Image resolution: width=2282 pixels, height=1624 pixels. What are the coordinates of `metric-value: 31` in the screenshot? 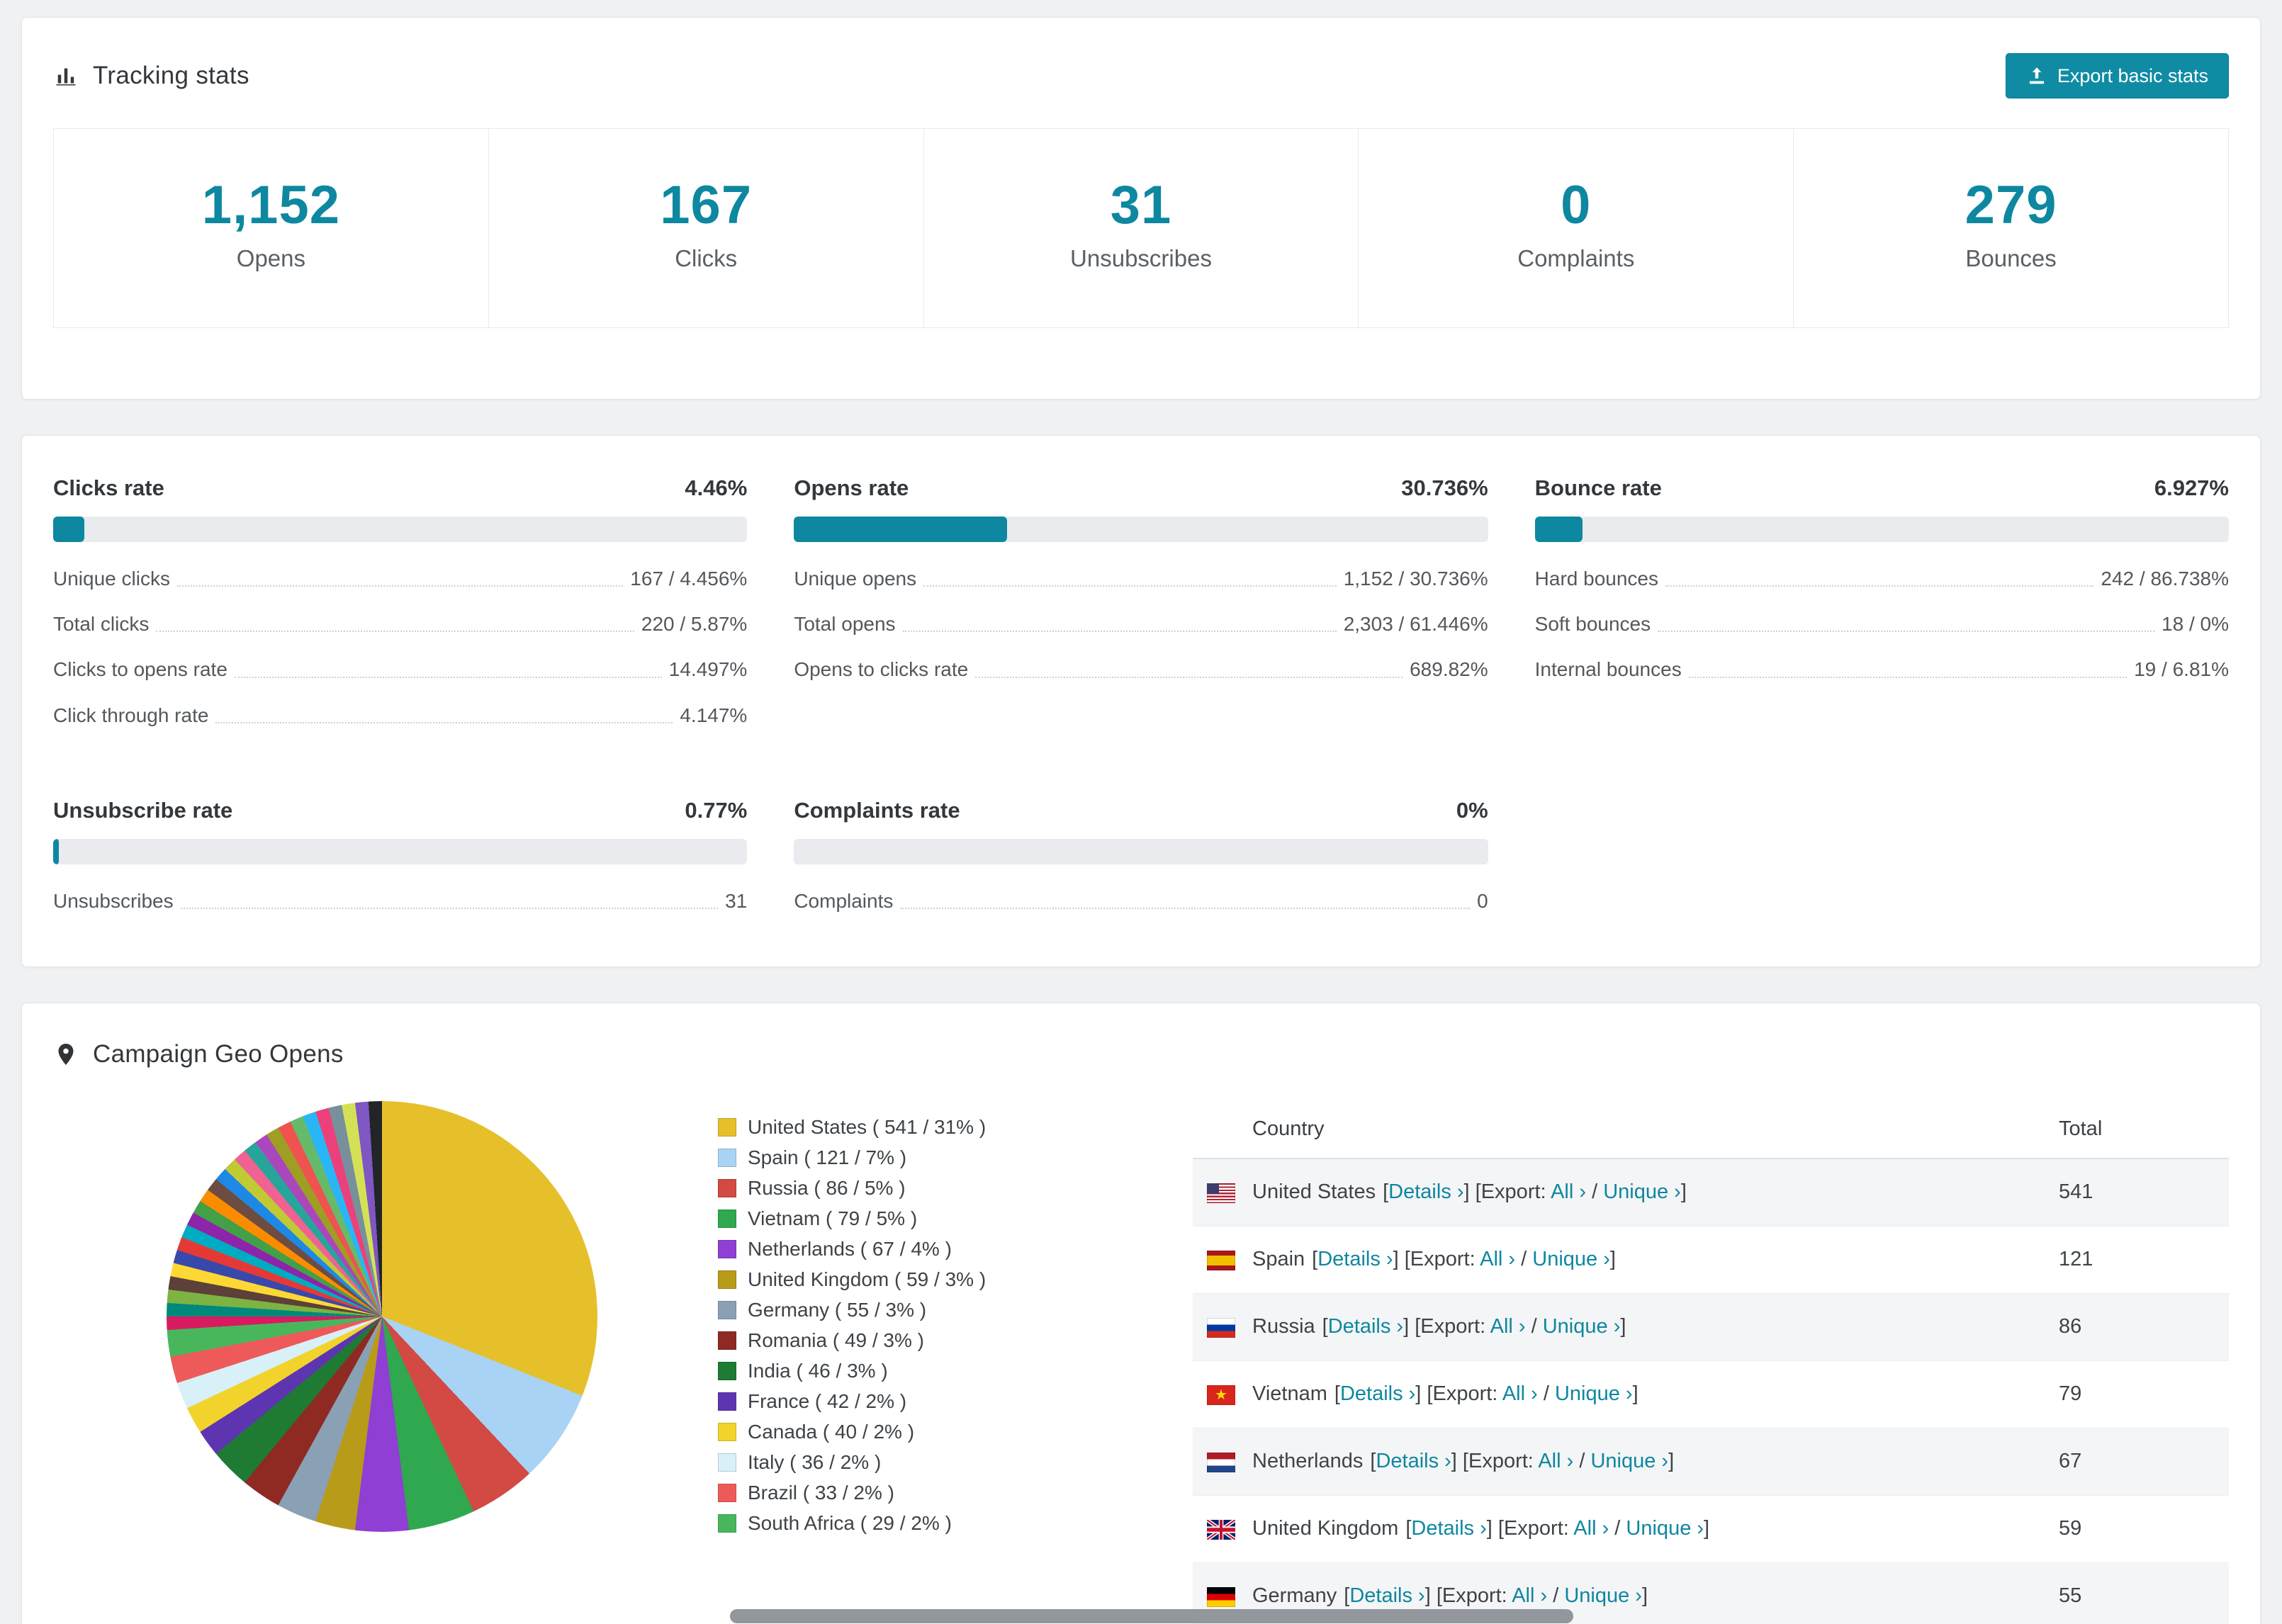 It's located at (737, 900).